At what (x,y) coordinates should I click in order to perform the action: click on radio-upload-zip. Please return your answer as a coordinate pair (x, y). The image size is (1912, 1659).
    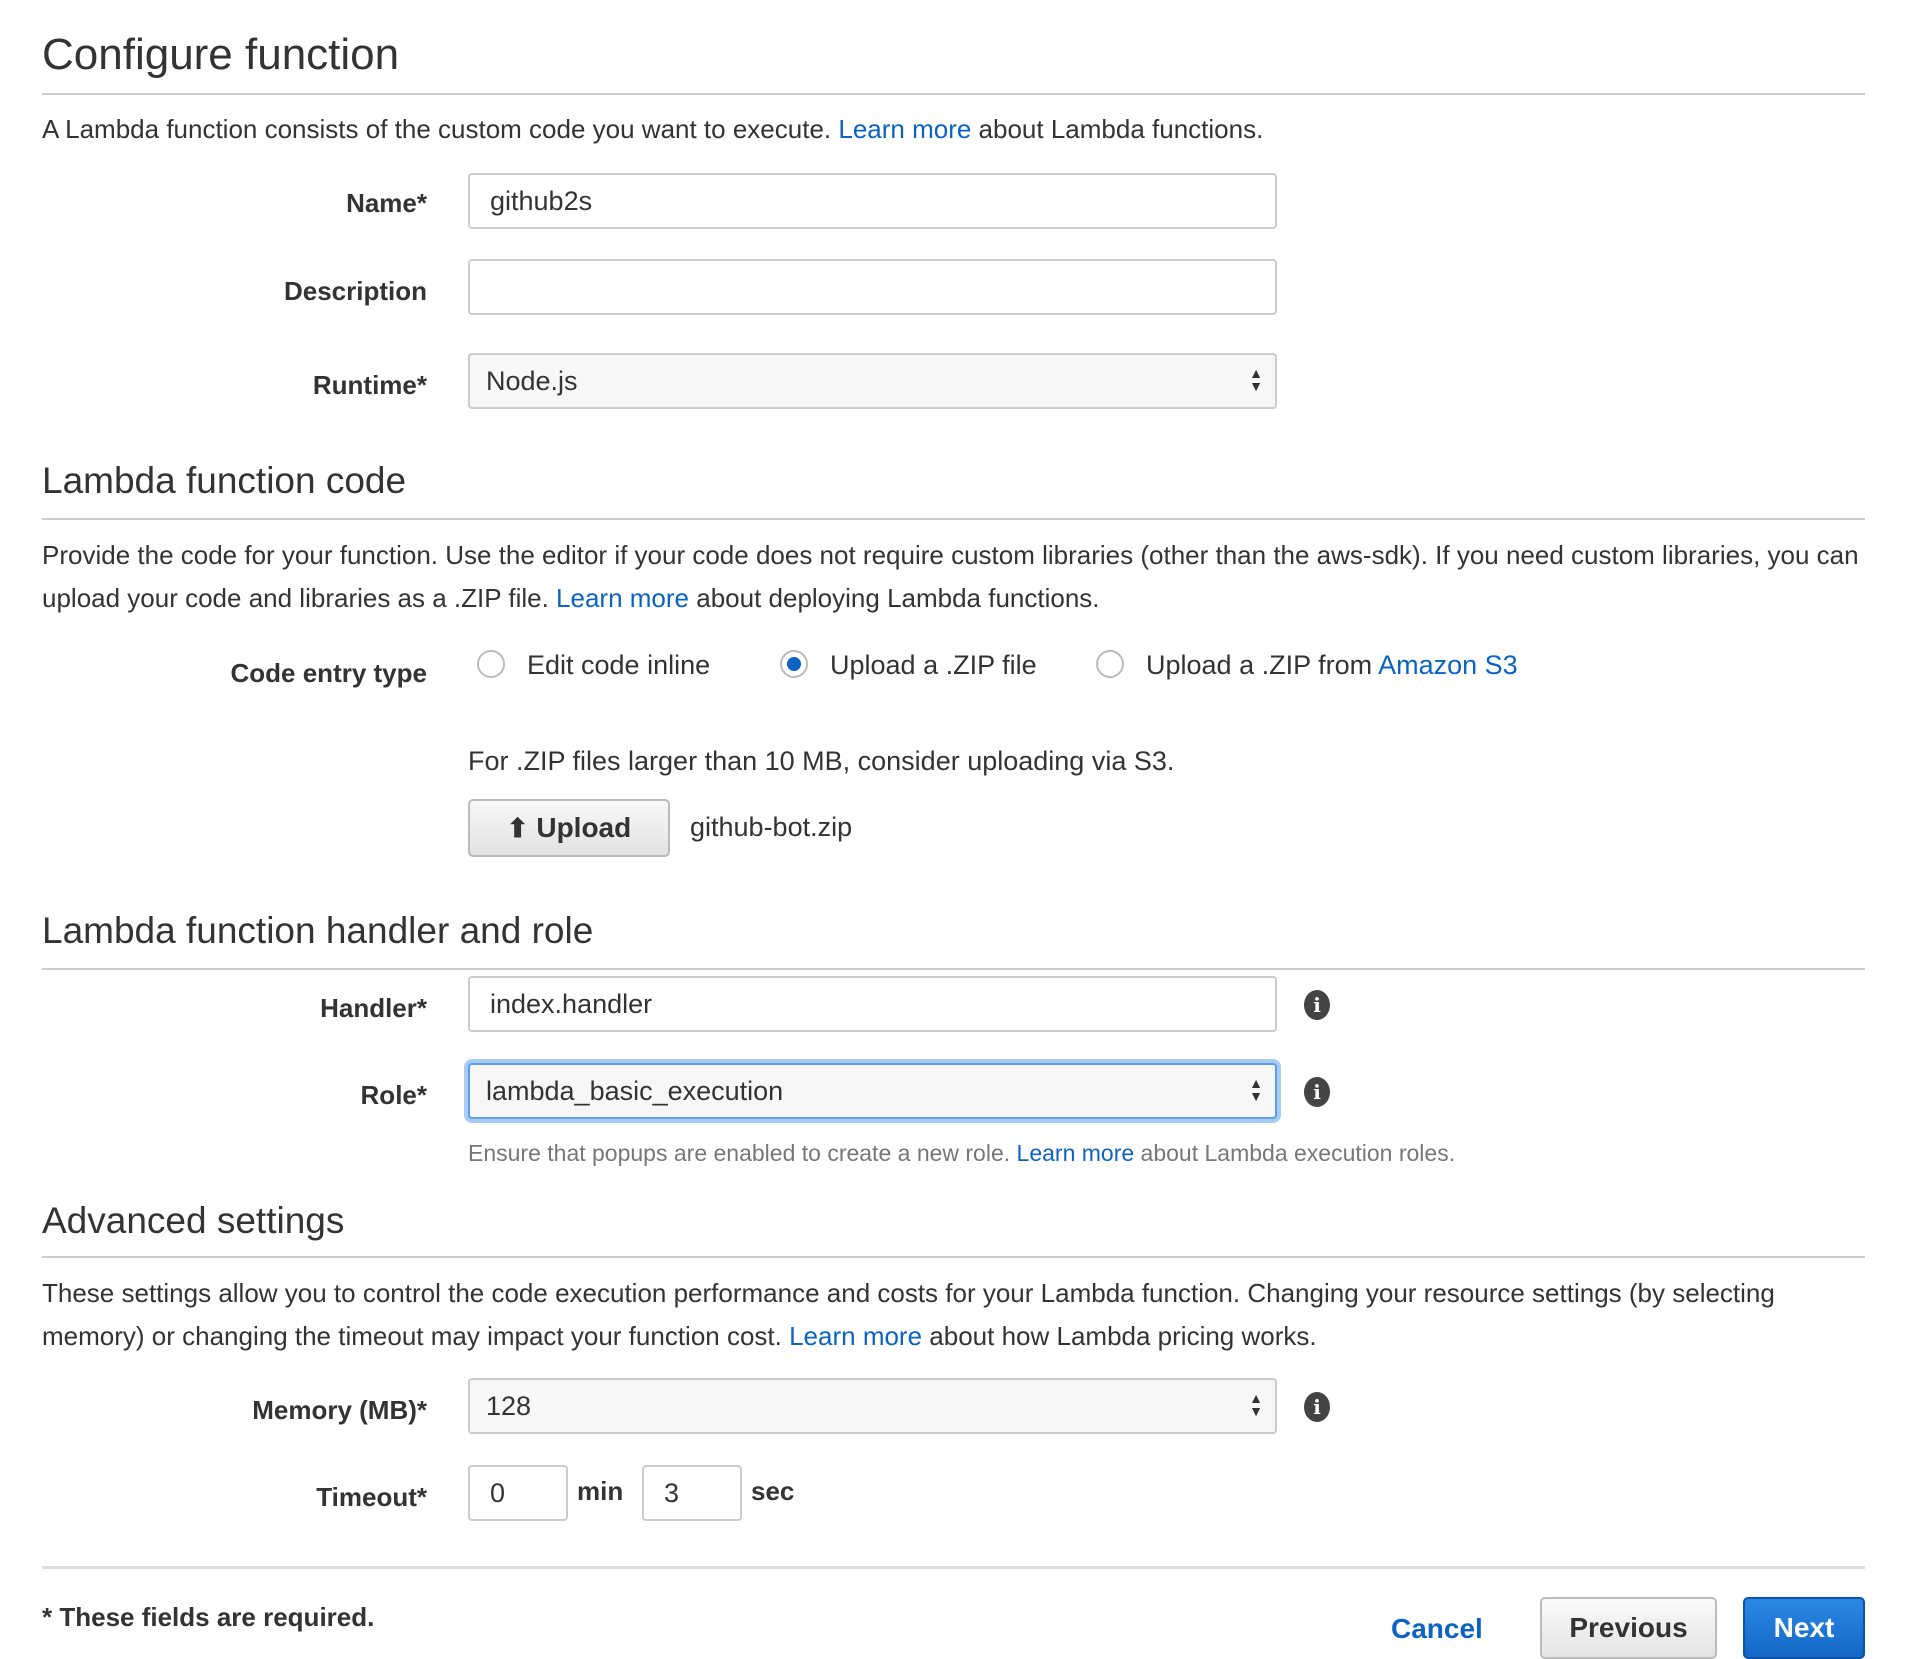
    Looking at the image, I should click on (794, 664).